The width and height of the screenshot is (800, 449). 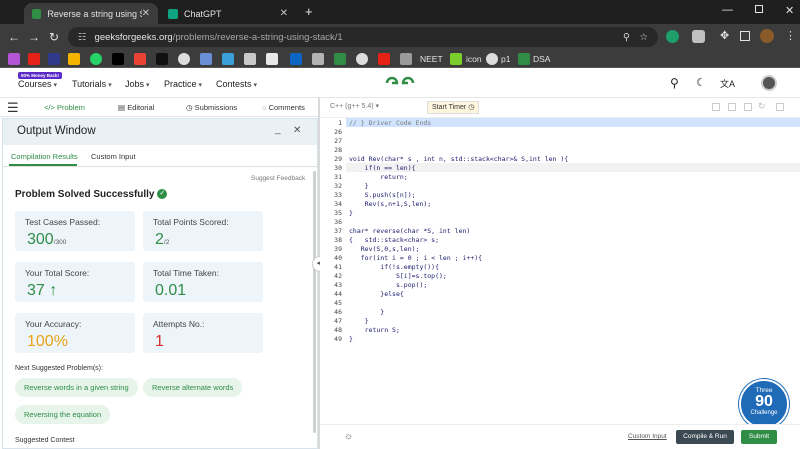 I want to click on hamburger-menu-icon: ☰, so click(x=13, y=108).